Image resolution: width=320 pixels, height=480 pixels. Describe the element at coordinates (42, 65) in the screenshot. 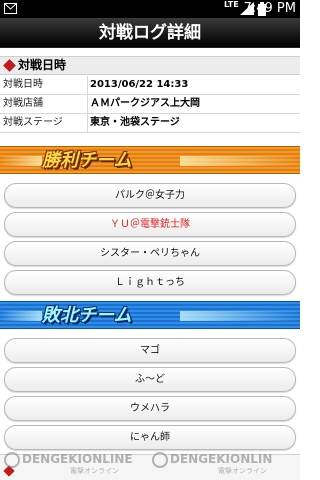

I see `section-title: 対戦日時` at that location.